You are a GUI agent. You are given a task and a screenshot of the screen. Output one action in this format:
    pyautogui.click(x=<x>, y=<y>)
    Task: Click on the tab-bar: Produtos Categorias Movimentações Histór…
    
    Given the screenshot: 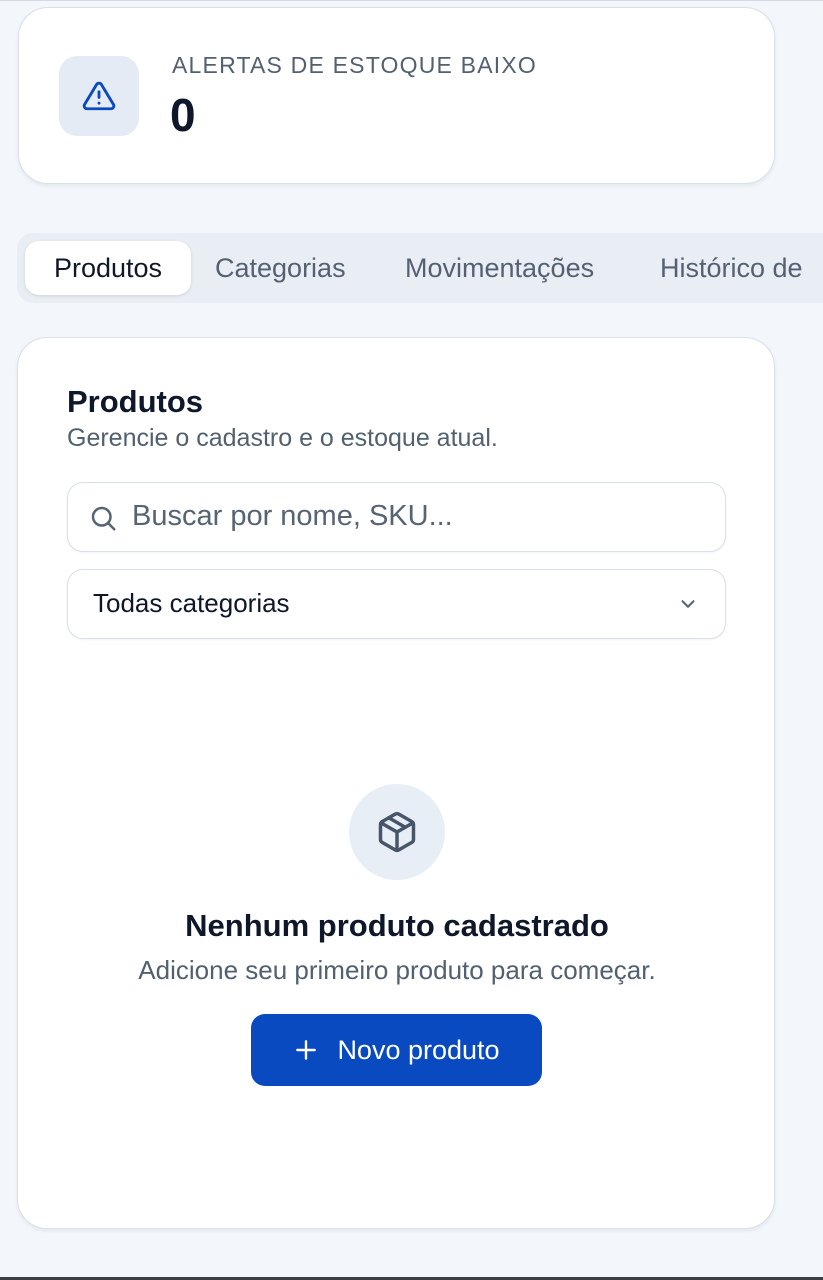 What is the action you would take?
    pyautogui.click(x=420, y=268)
    